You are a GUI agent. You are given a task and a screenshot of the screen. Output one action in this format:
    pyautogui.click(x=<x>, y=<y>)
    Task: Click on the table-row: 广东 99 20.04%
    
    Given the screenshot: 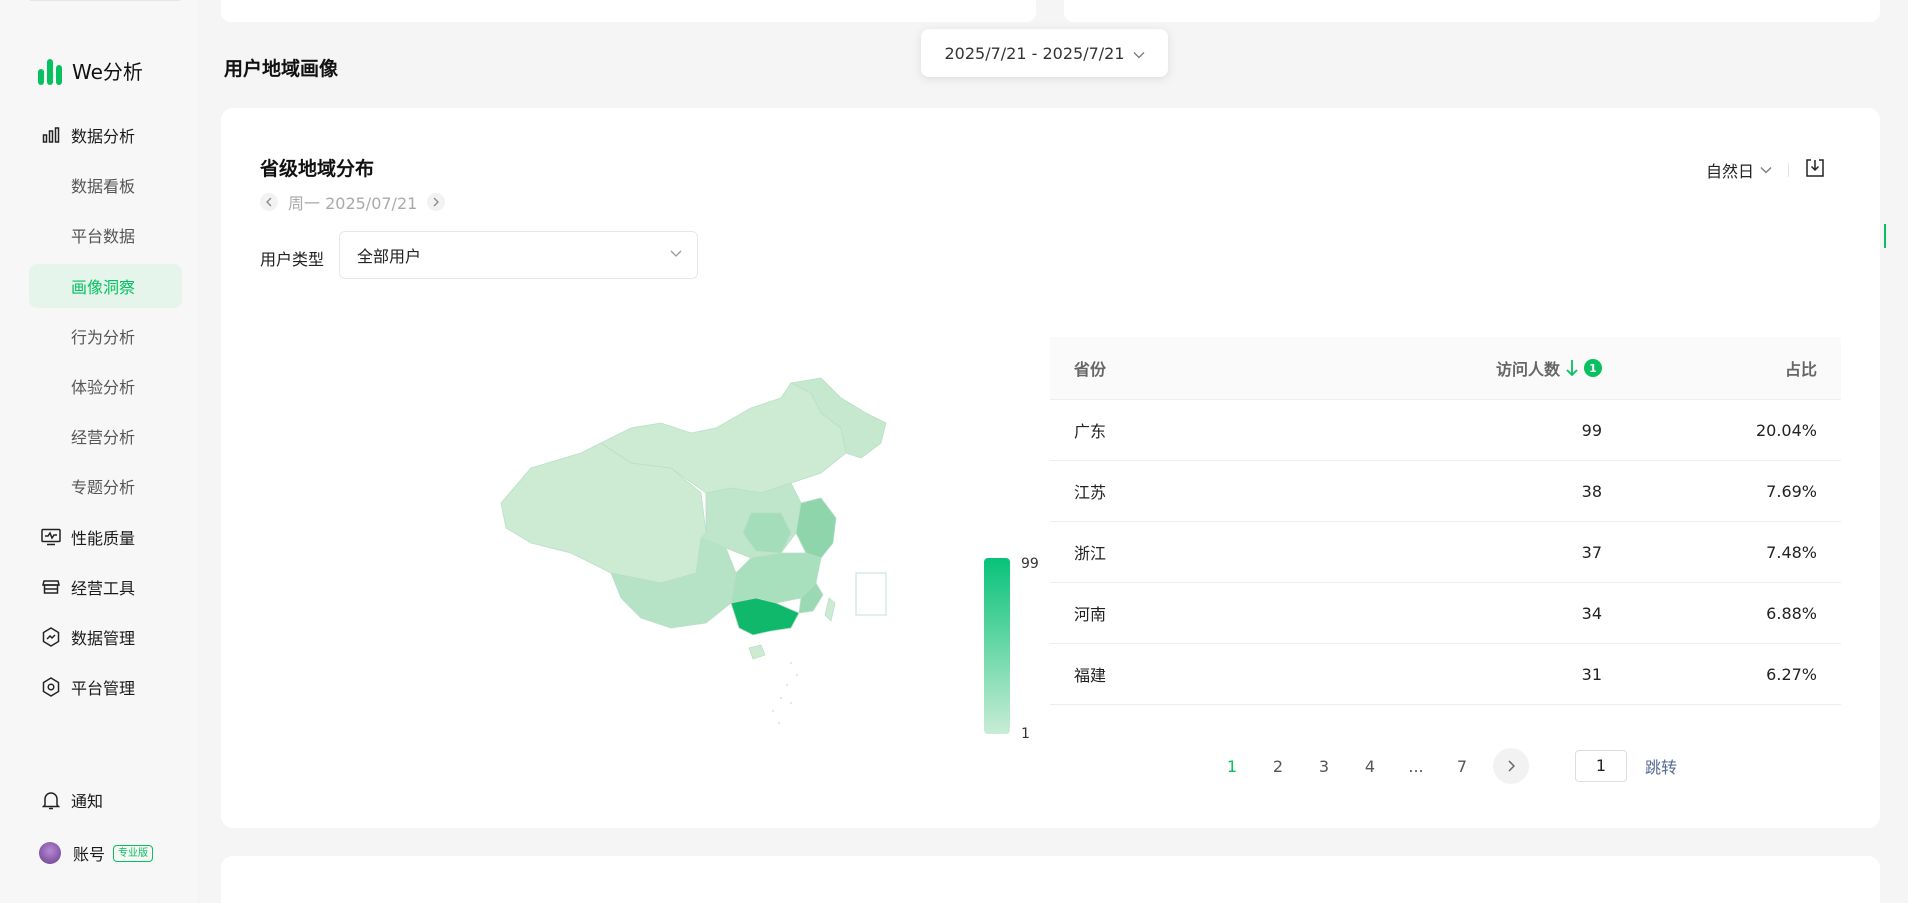 What is the action you would take?
    pyautogui.click(x=1445, y=430)
    